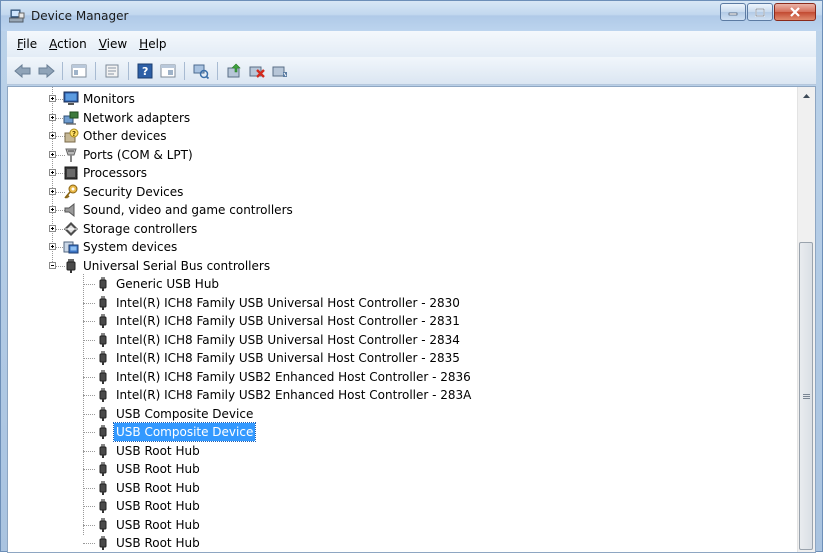 The width and height of the screenshot is (823, 553). I want to click on scroll-thumb-grip, so click(806, 396).